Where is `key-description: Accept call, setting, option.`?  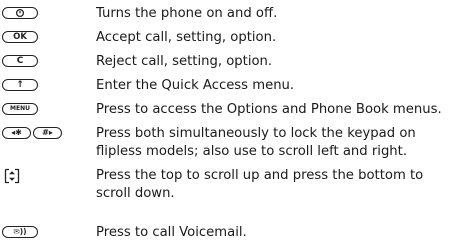 key-description: Accept call, setting, option. is located at coordinates (186, 37).